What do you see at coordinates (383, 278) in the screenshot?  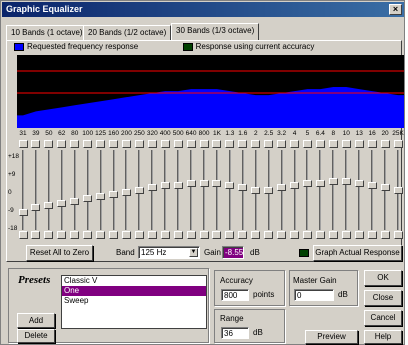 I see `ok-button: OK` at bounding box center [383, 278].